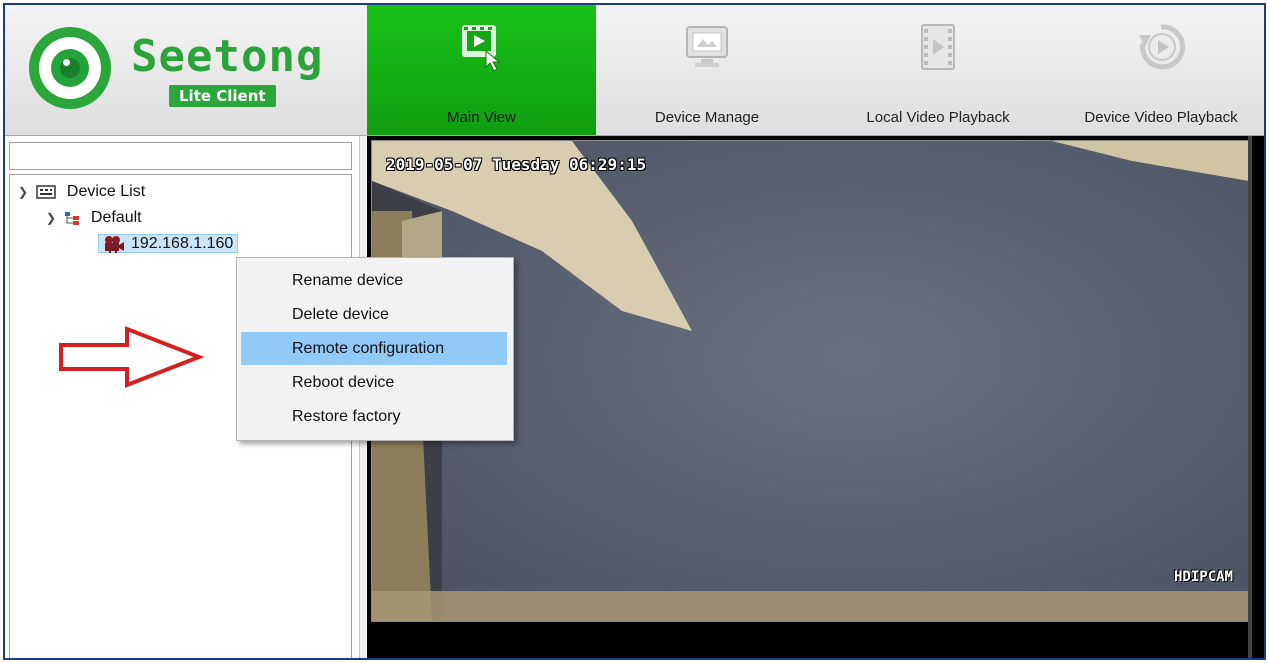  What do you see at coordinates (182, 243) in the screenshot?
I see `tree-label: 192.168.1.160` at bounding box center [182, 243].